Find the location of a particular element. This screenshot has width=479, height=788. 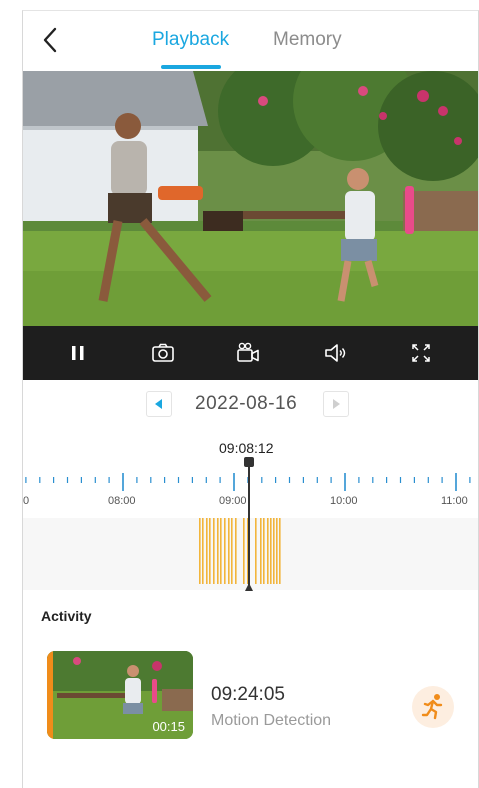

record-button is located at coordinates (248, 353).